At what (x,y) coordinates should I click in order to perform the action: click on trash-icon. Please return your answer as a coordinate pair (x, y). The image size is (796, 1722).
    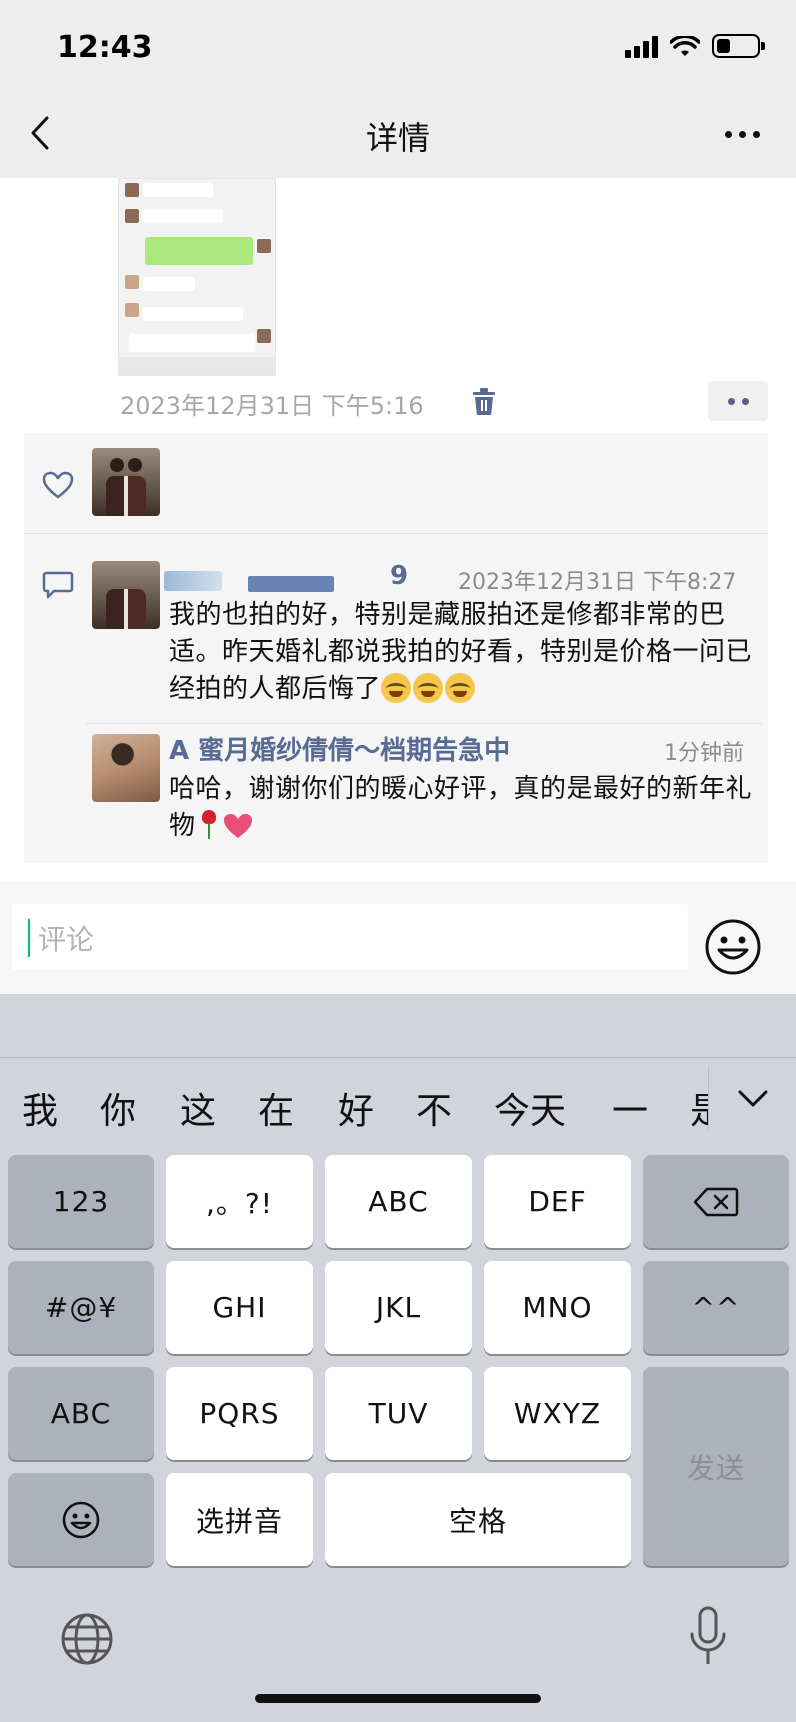
    Looking at the image, I should click on (484, 402).